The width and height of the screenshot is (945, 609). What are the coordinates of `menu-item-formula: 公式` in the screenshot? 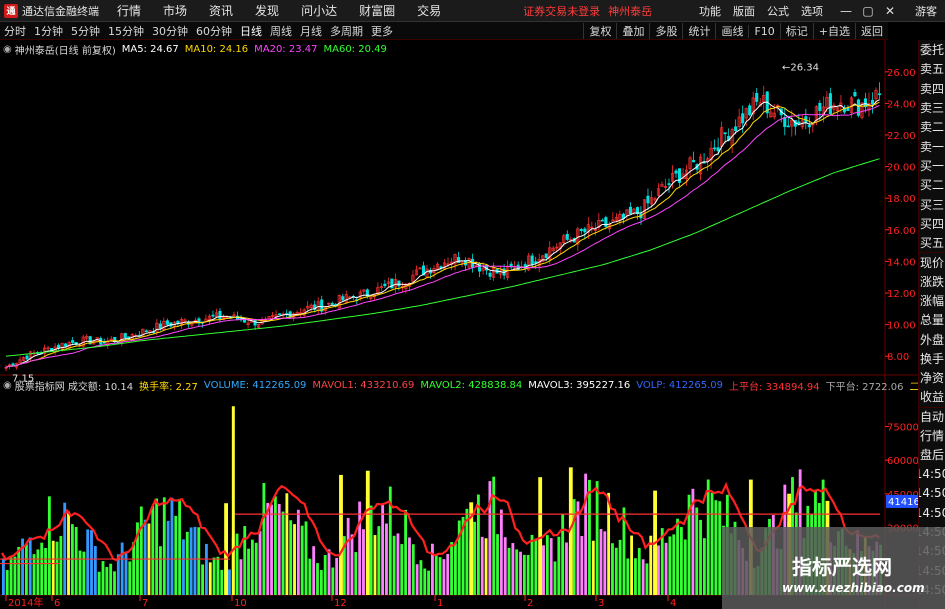 It's located at (778, 11).